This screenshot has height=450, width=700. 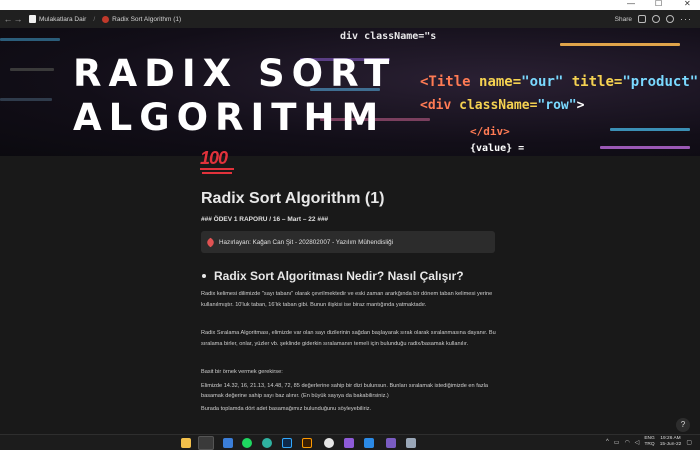 I want to click on language-bottom: TRQ, so click(x=649, y=444).